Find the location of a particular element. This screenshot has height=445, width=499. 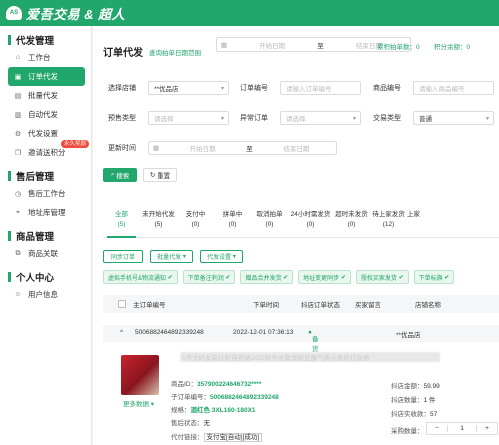

shop-actual-received: 抖店实收款：57 is located at coordinates (414, 414).